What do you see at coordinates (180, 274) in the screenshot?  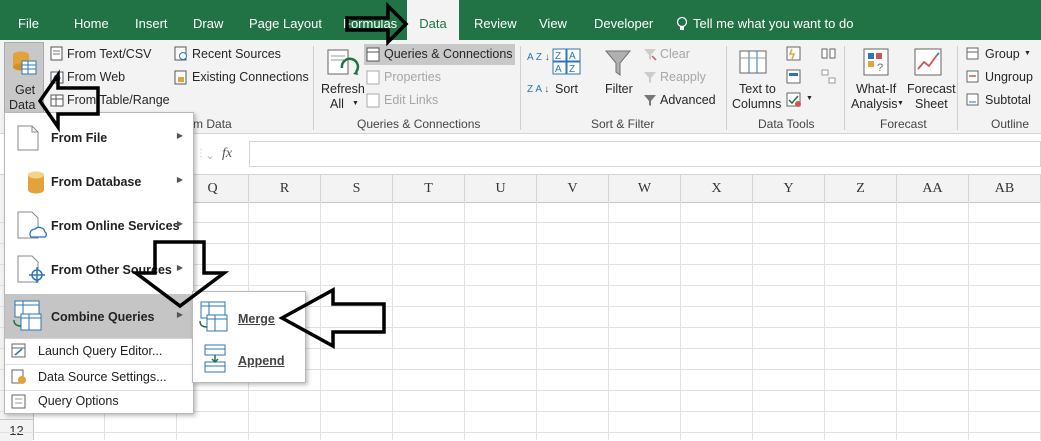 I see `annotation-arrow-combine-queries` at bounding box center [180, 274].